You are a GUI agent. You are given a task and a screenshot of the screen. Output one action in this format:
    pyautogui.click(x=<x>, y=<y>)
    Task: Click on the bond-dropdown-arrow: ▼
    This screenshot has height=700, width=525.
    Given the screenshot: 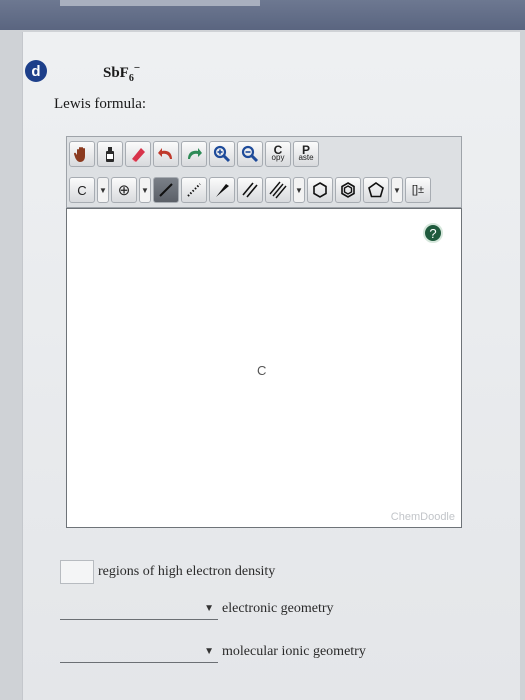 What is the action you would take?
    pyautogui.click(x=299, y=190)
    